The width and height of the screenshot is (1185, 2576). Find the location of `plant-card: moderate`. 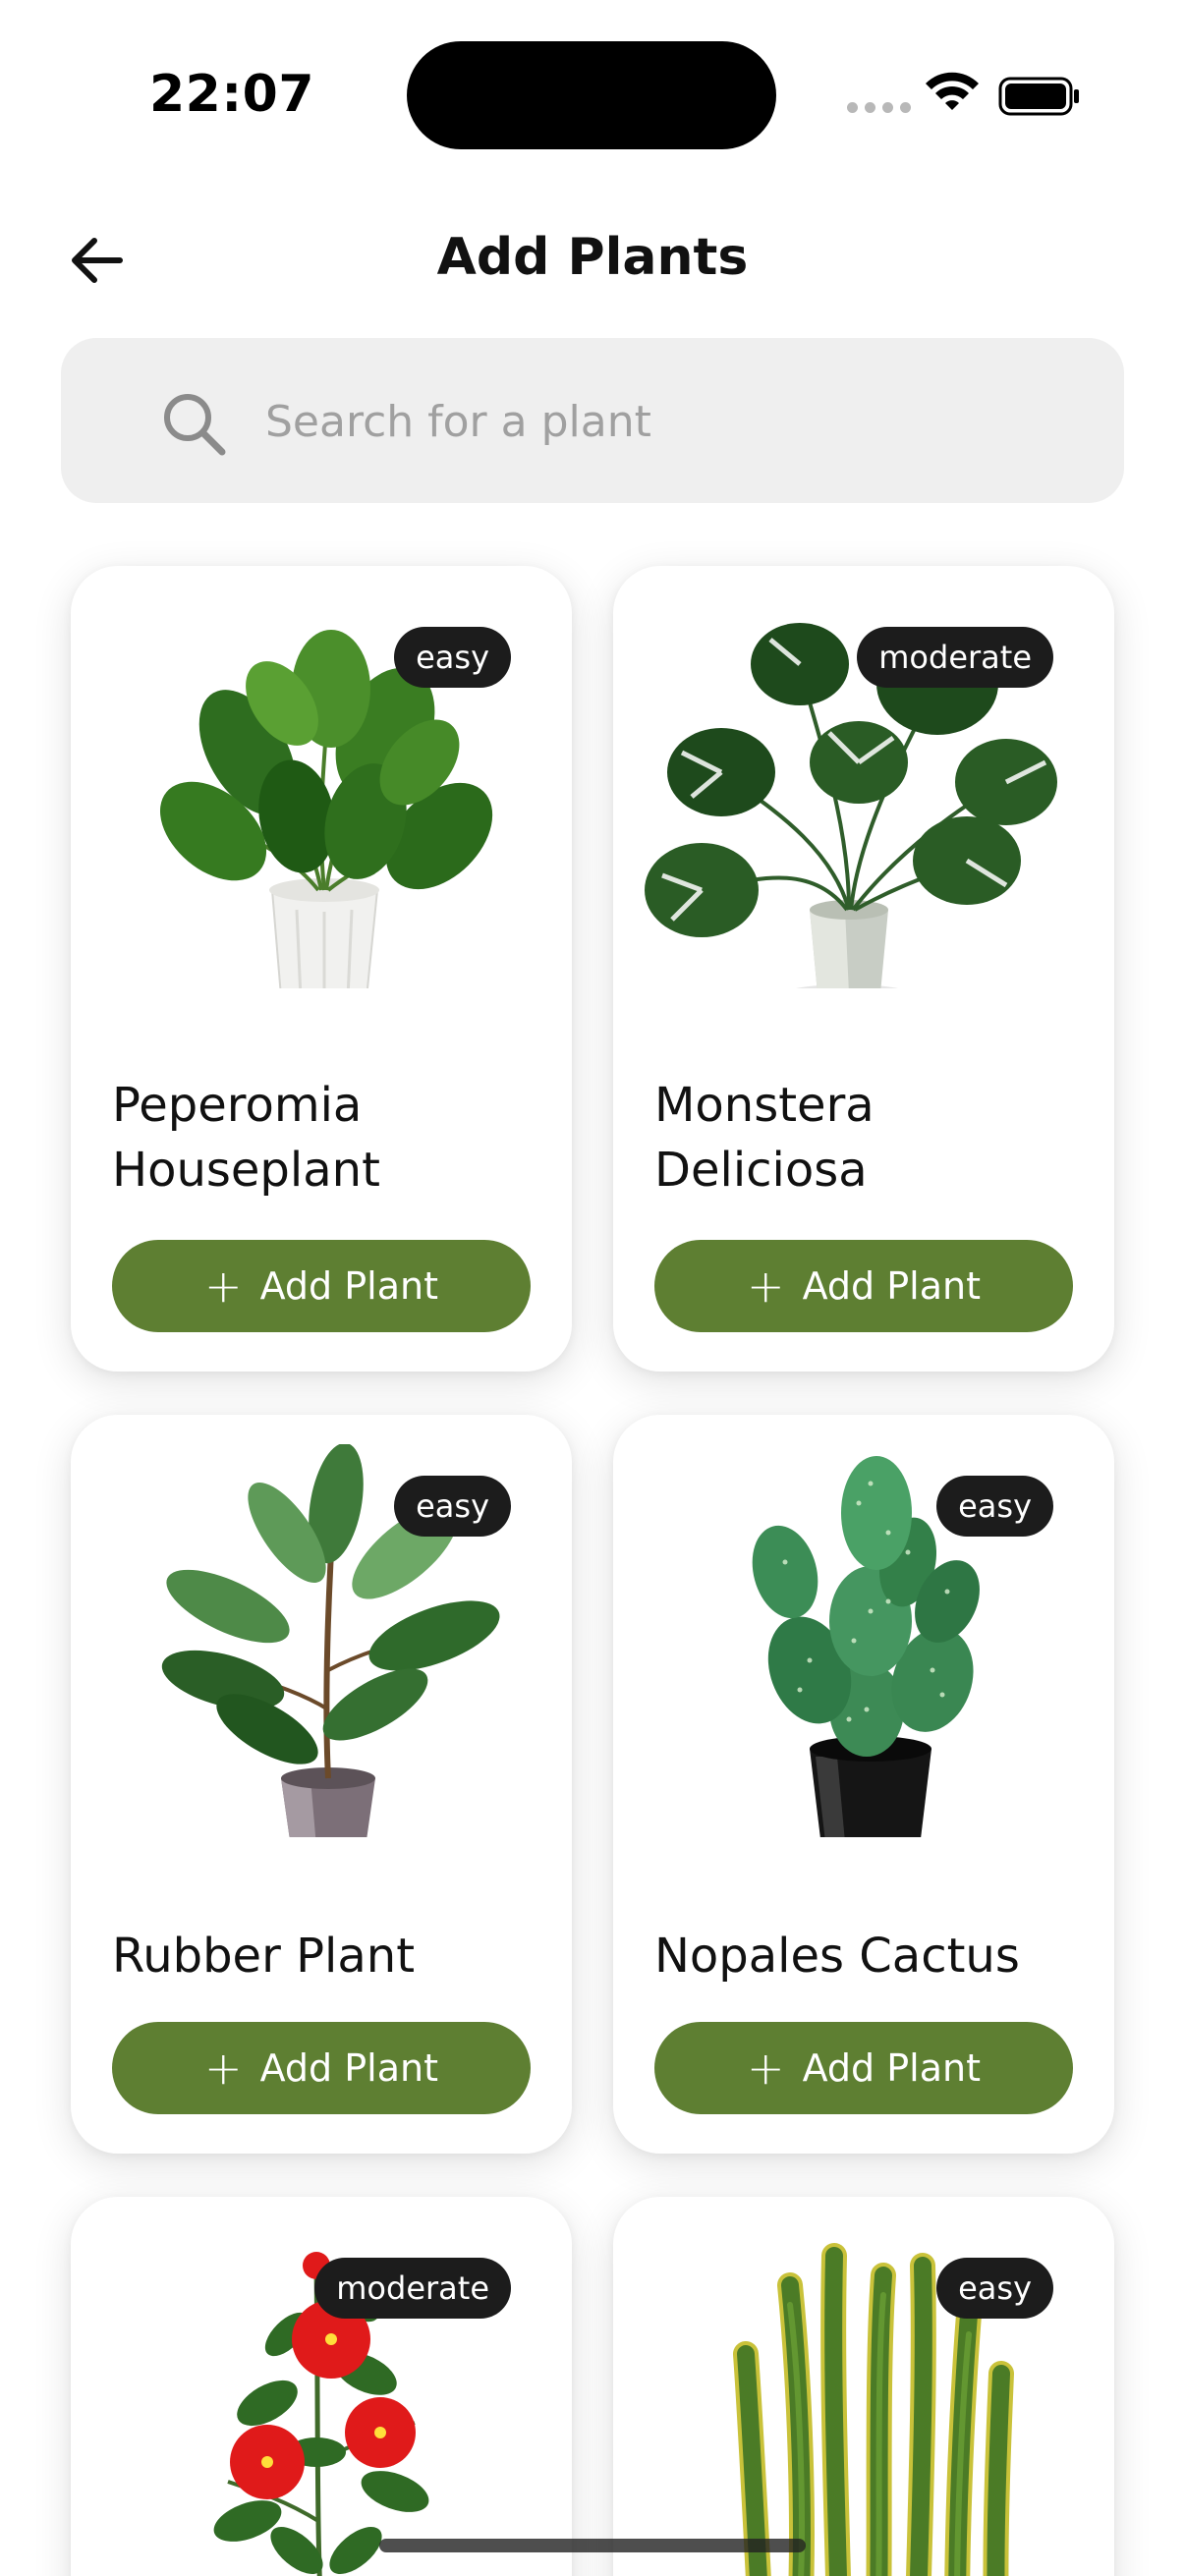

plant-card: moderate is located at coordinates (321, 2386).